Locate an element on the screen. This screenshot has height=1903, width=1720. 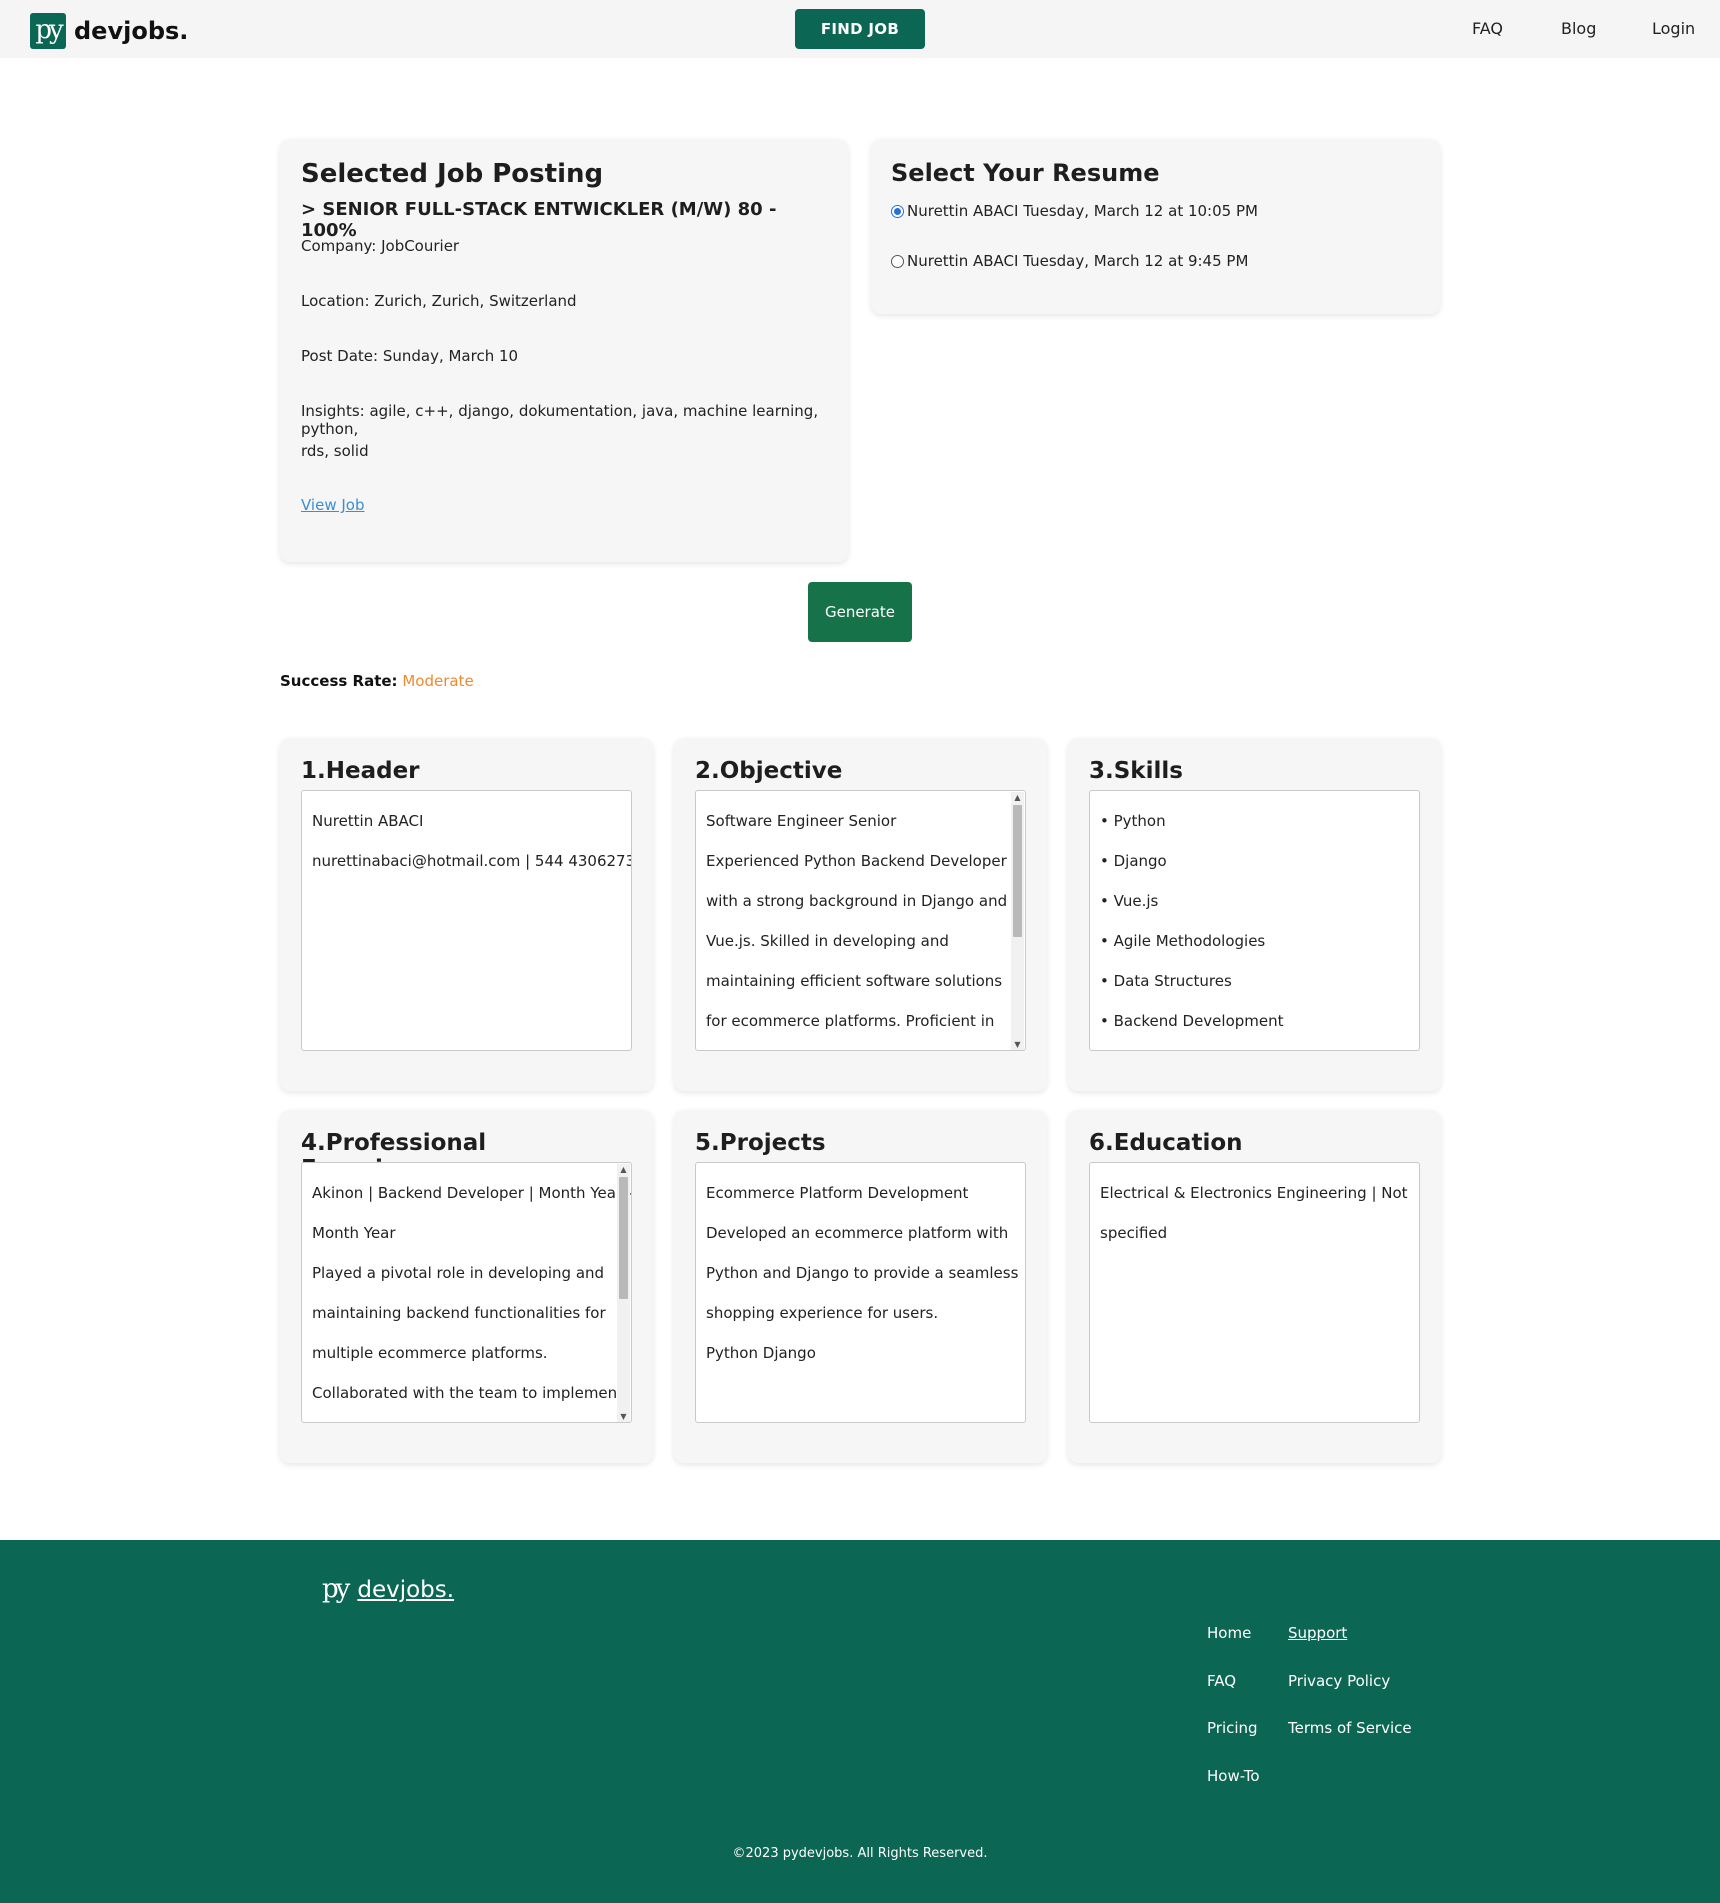
resume-card-title: Select Your Resume is located at coordinates (1025, 173).